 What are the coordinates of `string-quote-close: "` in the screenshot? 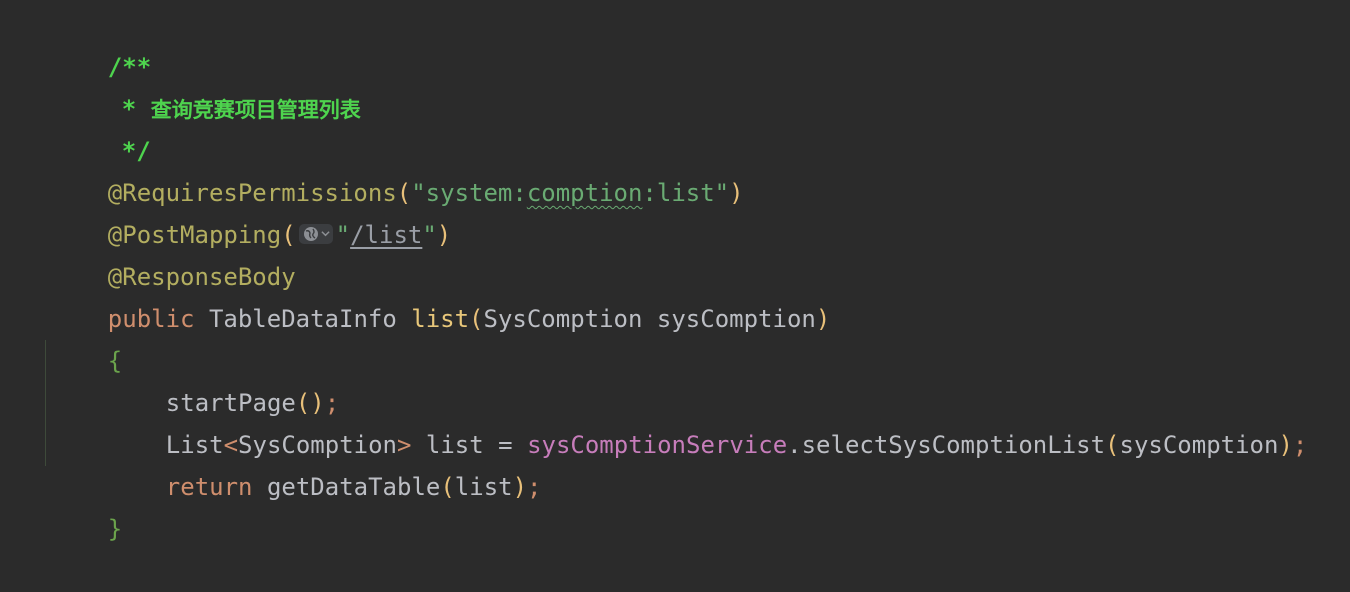 It's located at (429, 235).